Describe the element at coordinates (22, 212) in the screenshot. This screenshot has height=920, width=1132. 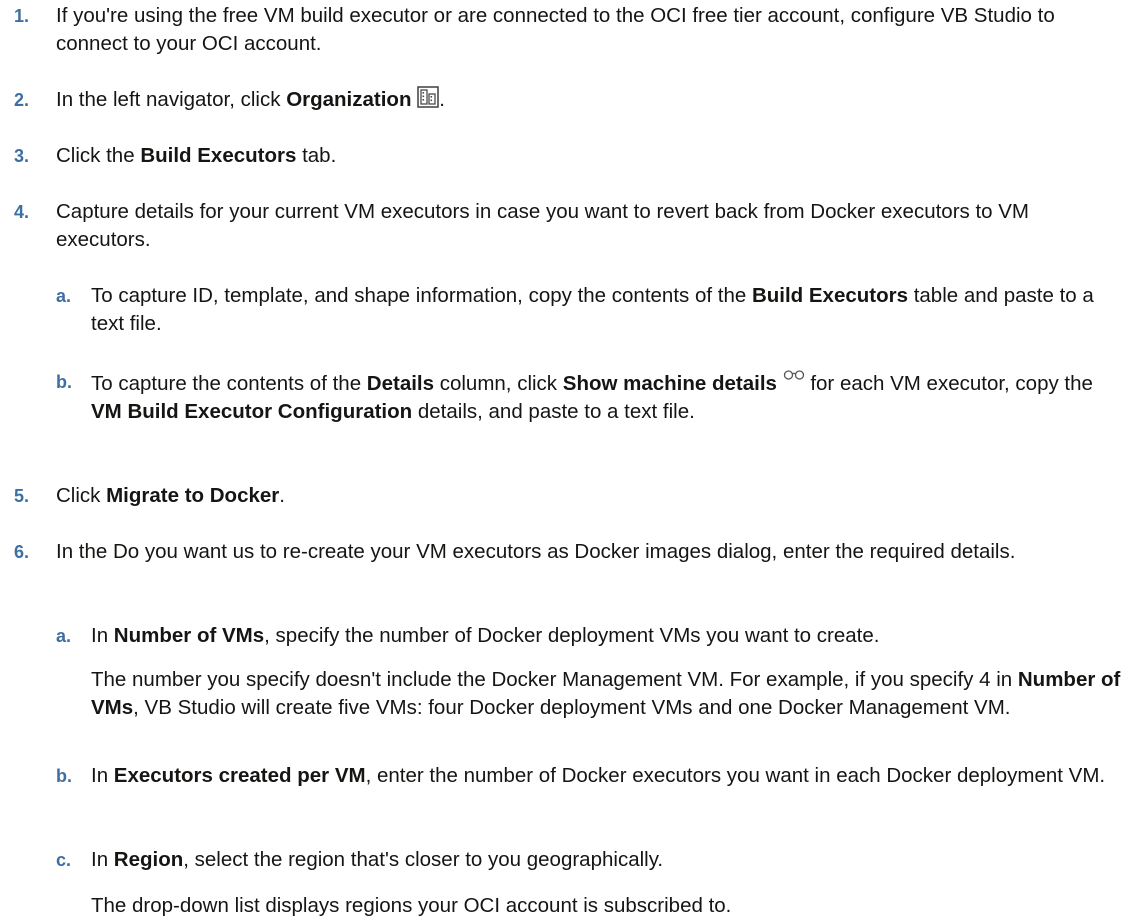
I see `step-number: 4.` at that location.